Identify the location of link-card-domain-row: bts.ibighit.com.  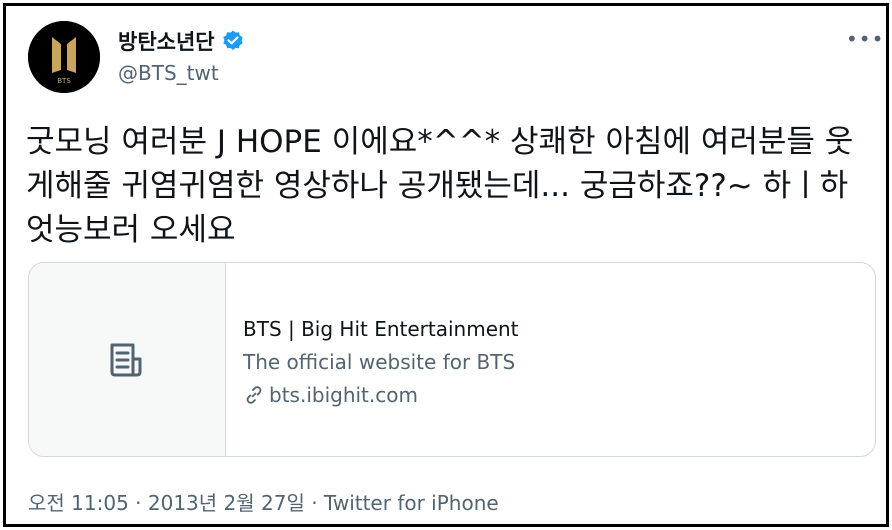
(330, 395).